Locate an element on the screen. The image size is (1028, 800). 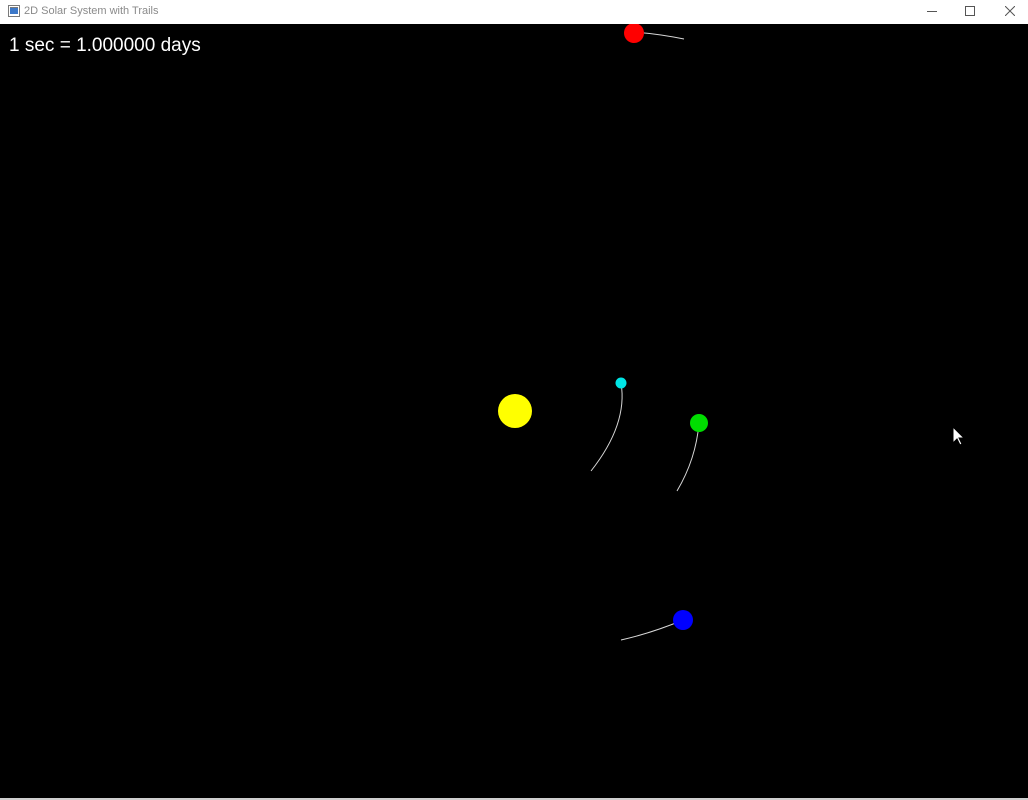
close-icon is located at coordinates (1010, 11).